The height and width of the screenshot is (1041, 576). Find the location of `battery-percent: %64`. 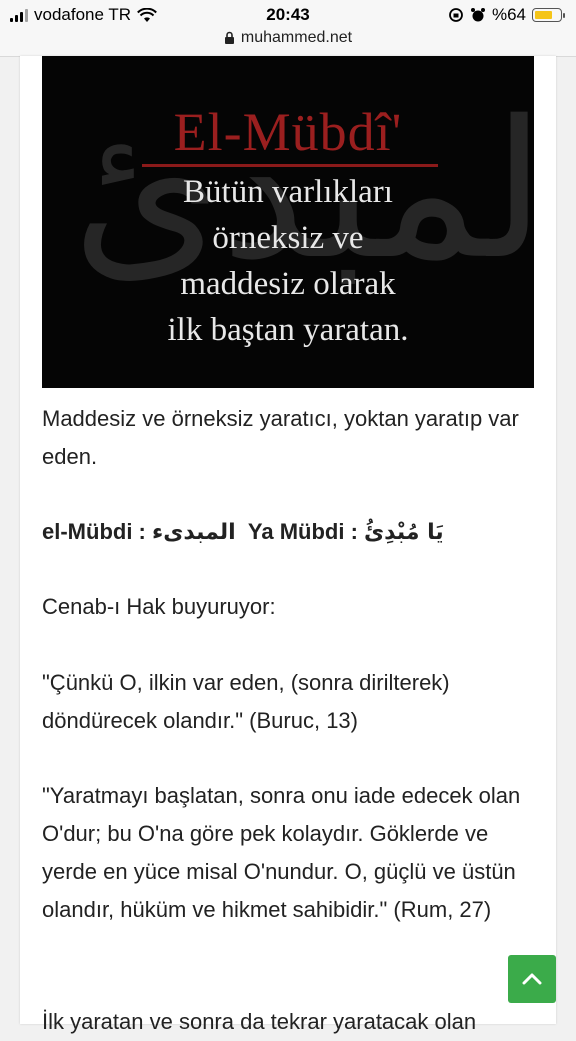

battery-percent: %64 is located at coordinates (508, 14).